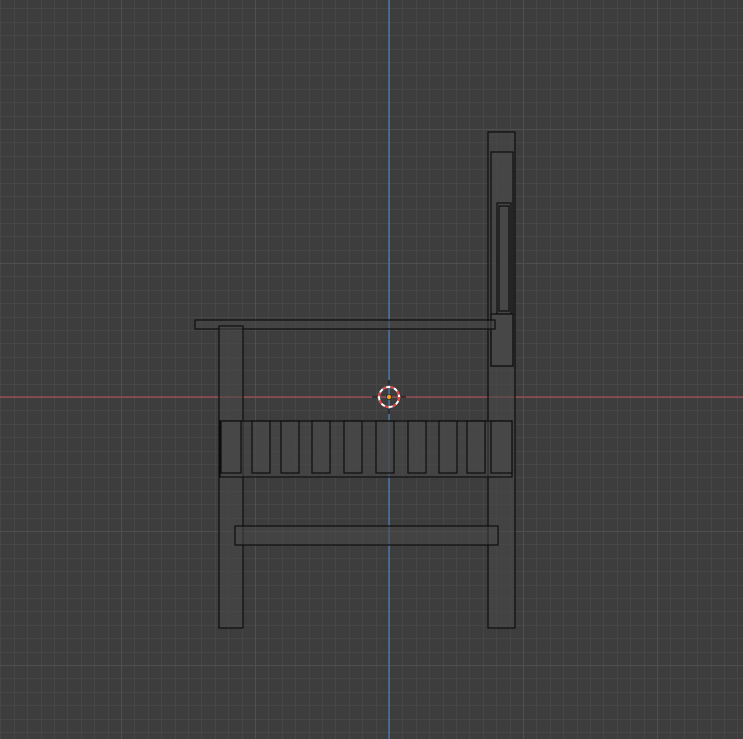 This screenshot has height=739, width=743. I want to click on object-origin-icon, so click(389, 397).